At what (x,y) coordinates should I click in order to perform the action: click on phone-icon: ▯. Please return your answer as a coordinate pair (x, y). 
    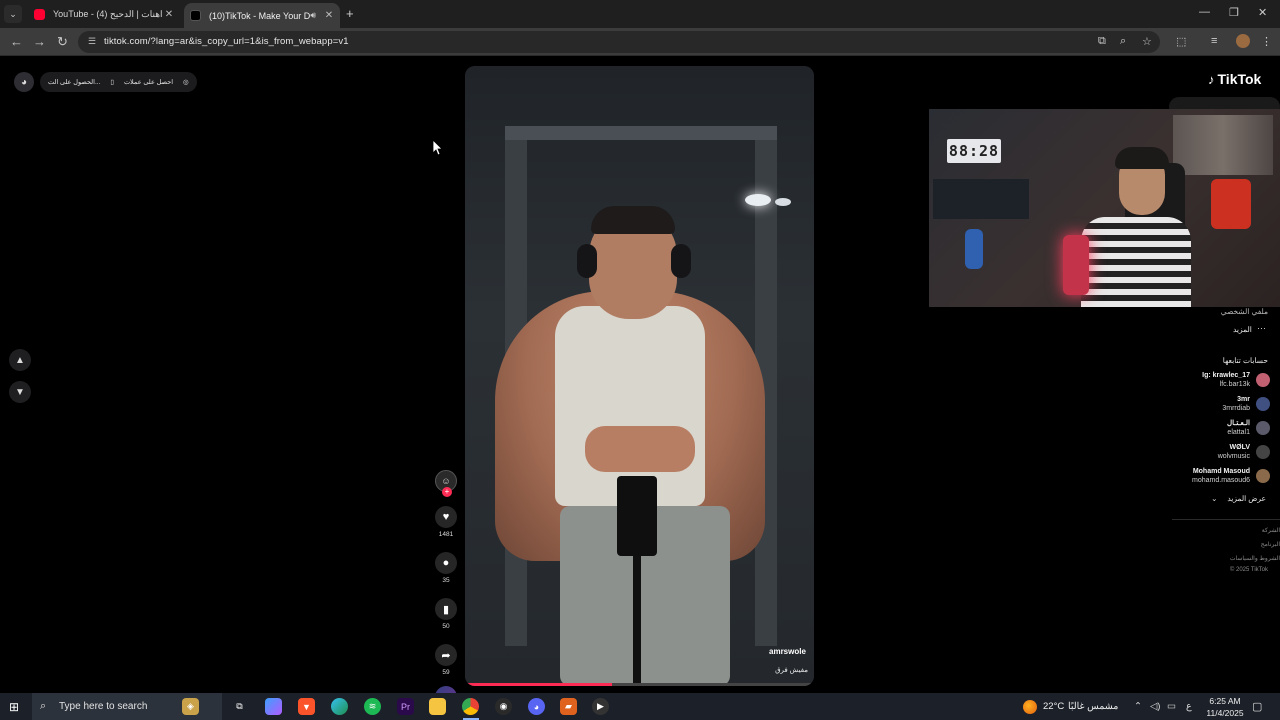
    Looking at the image, I should click on (112, 82).